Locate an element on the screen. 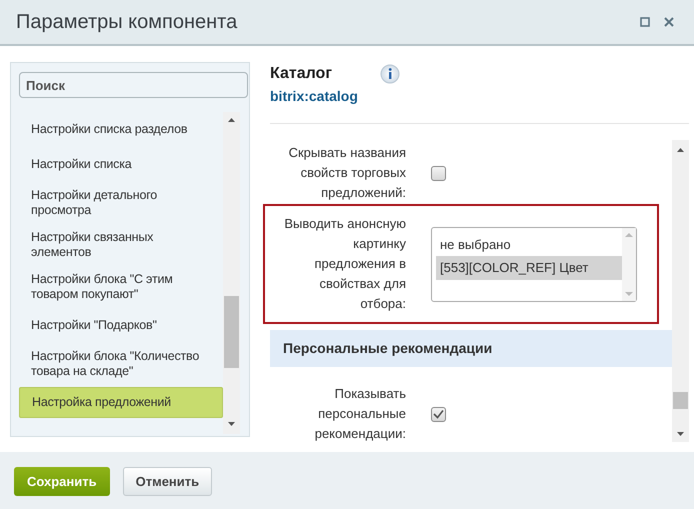 The image size is (694, 509). sidebar-item: Настройки списка разделов is located at coordinates (121, 129).